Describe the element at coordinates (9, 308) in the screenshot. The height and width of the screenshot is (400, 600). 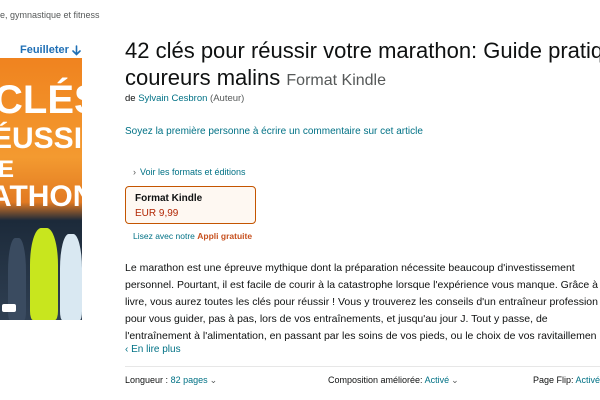
I see `publisher-logo` at that location.